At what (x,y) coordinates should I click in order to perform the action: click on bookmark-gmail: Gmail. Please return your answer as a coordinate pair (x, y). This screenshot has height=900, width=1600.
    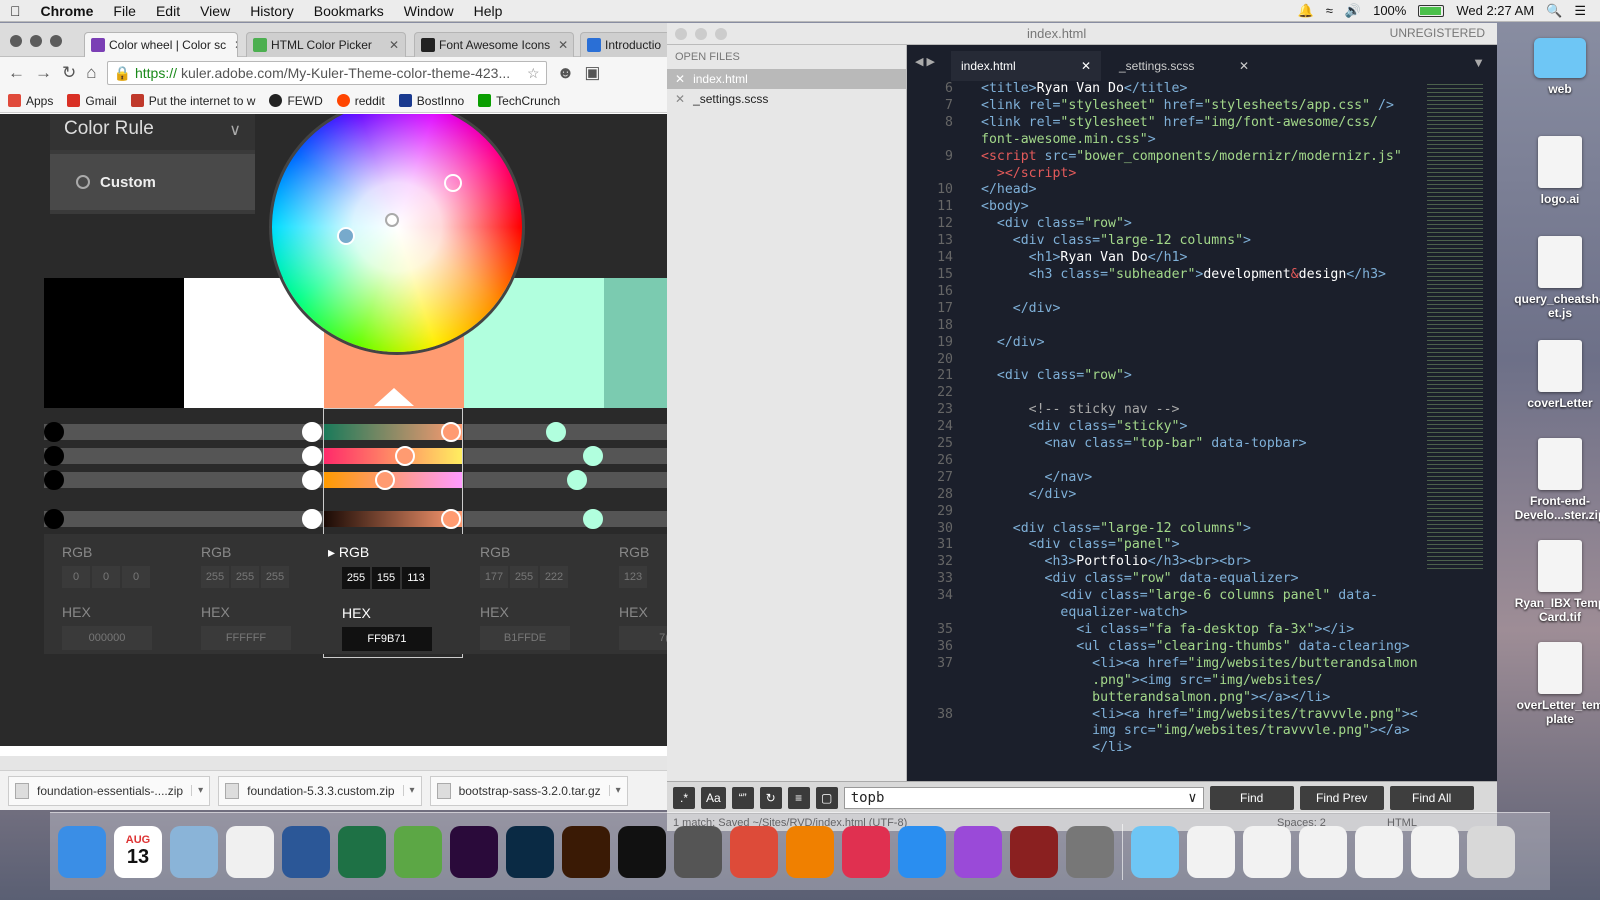
    Looking at the image, I should click on (92, 101).